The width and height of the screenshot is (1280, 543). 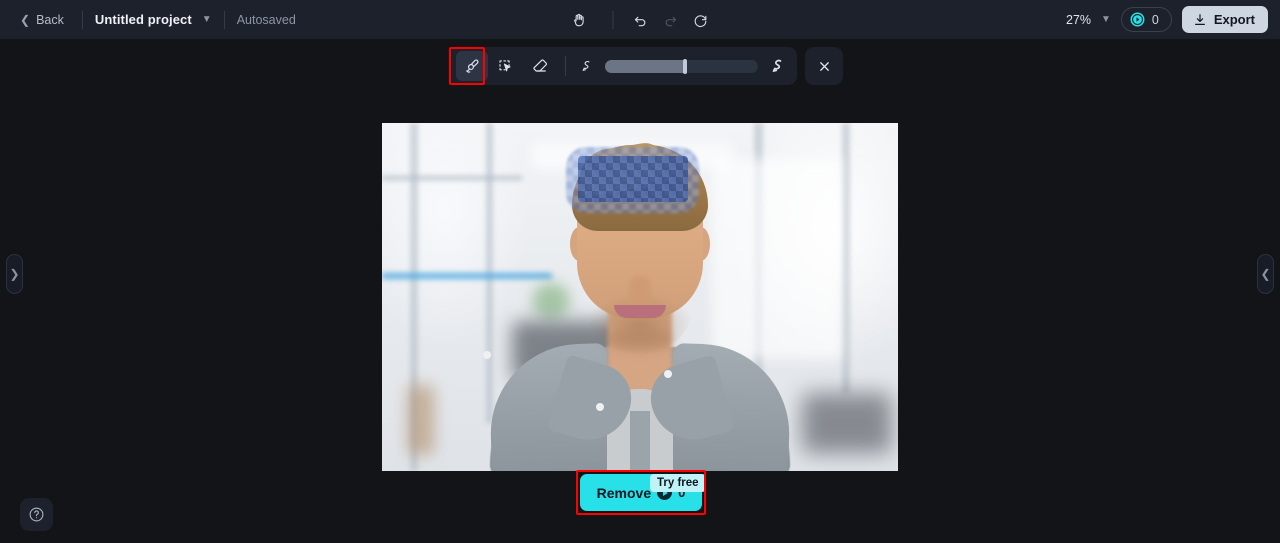 I want to click on tool-group, so click(x=623, y=66).